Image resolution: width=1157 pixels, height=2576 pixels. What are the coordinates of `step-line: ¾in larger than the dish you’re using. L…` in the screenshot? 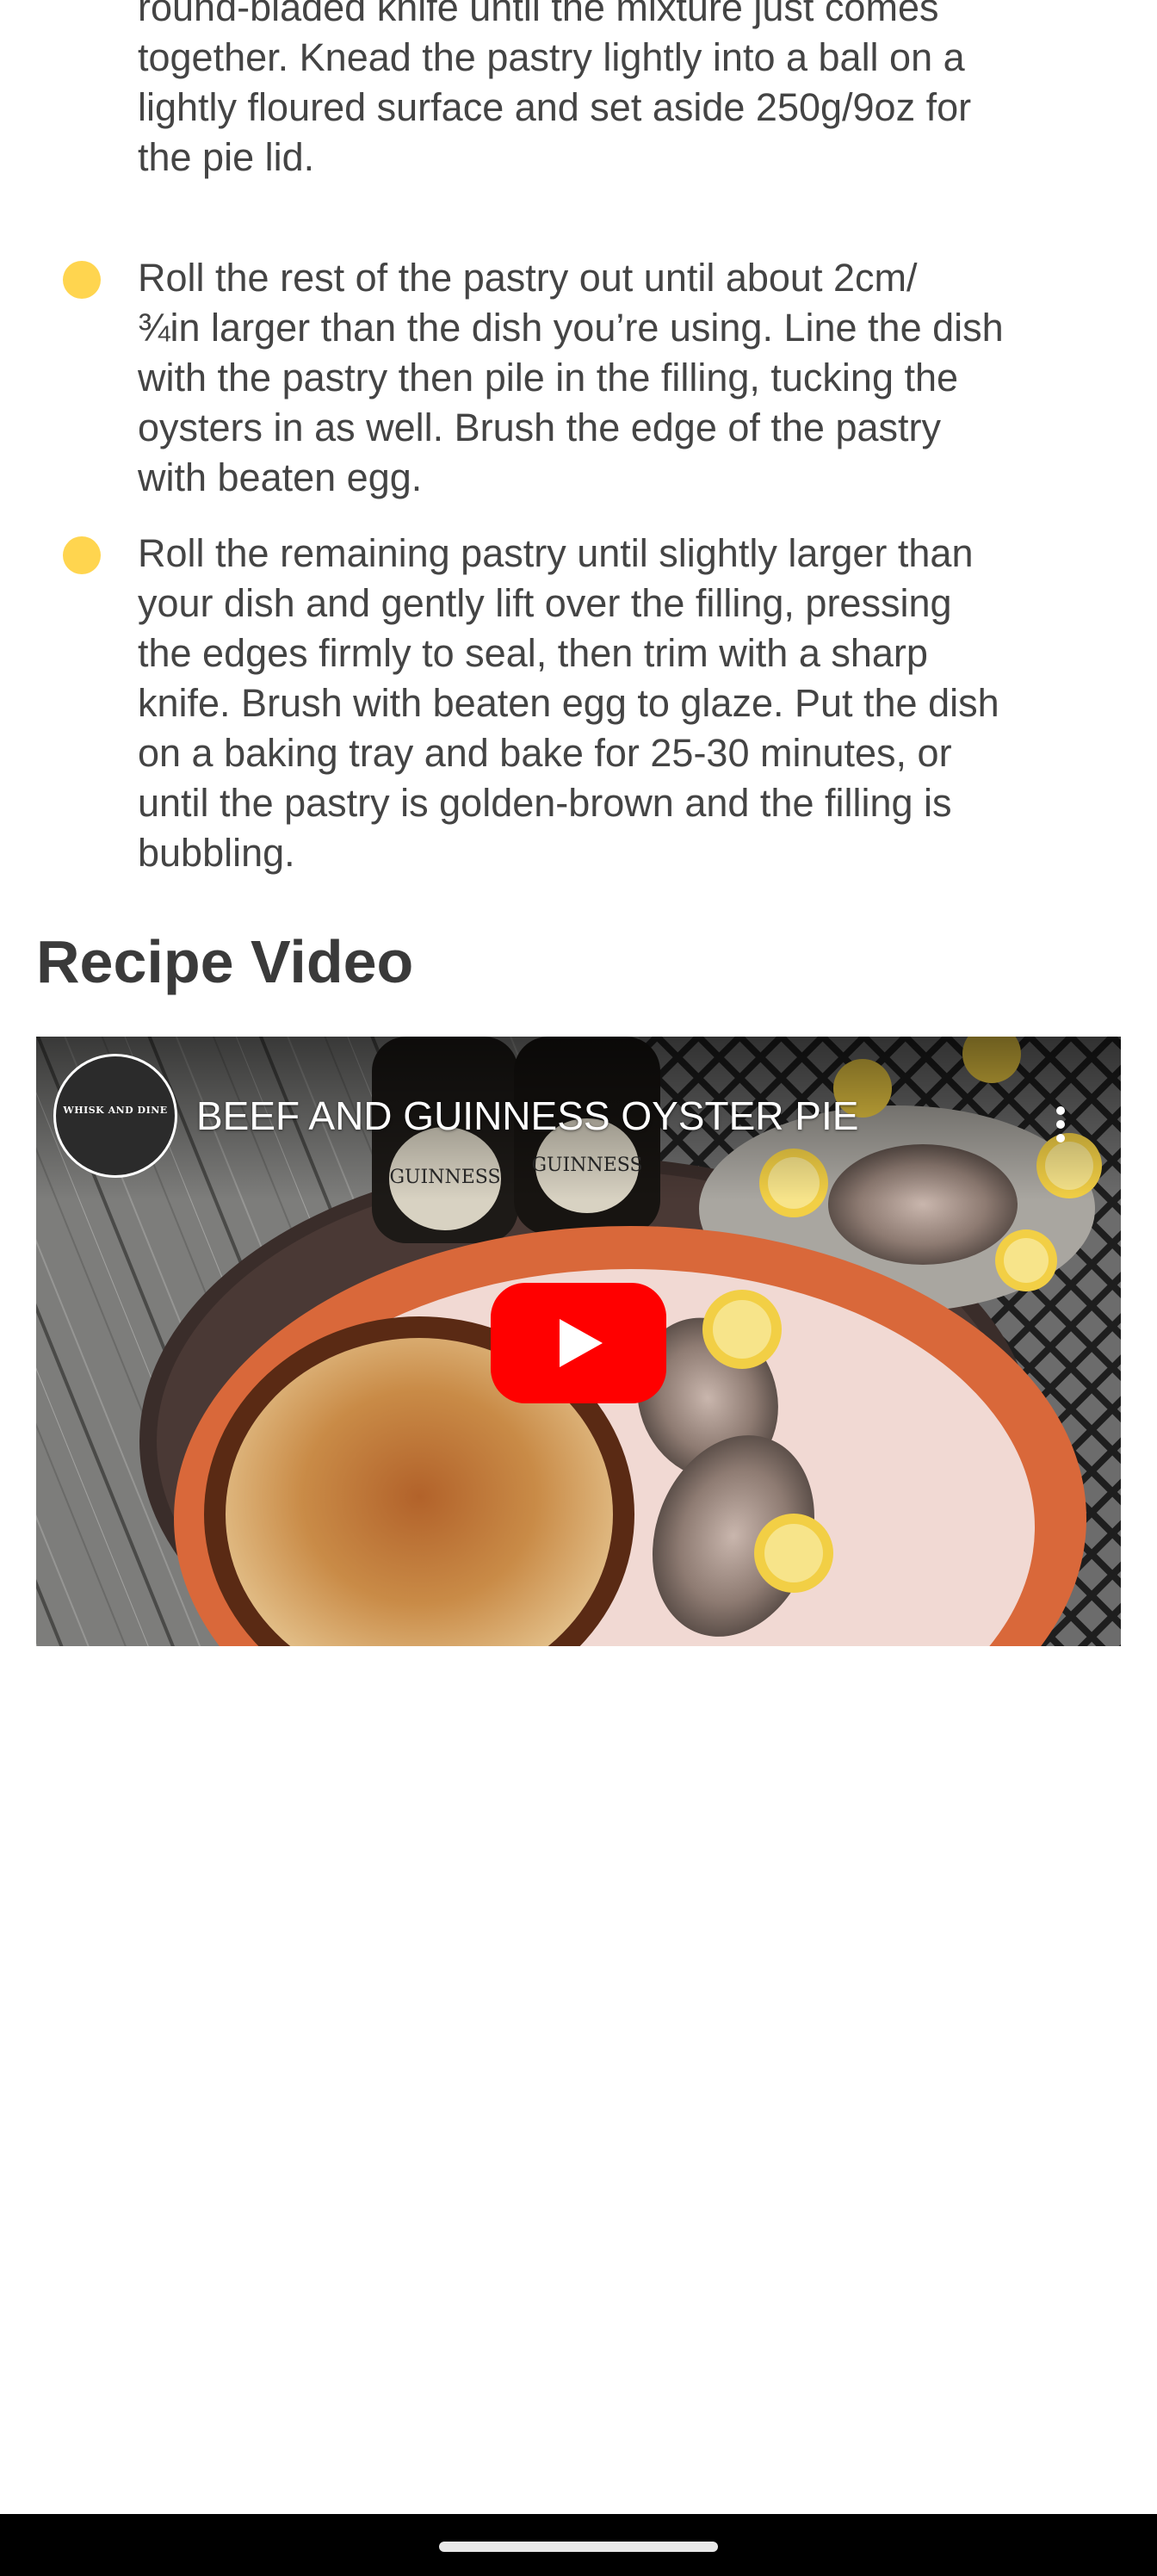 It's located at (571, 328).